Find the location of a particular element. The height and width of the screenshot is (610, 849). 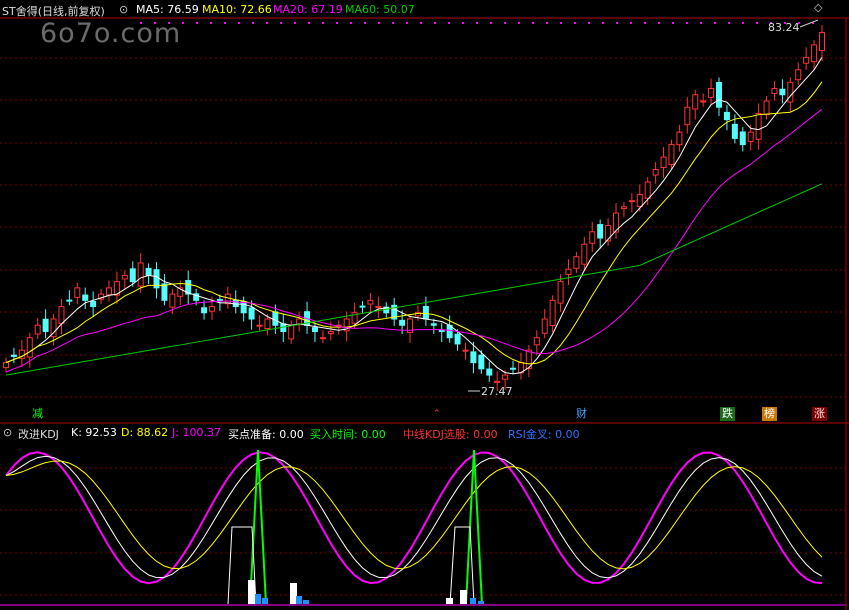

buy-time-value: 买入时间: 0.00 is located at coordinates (348, 434).